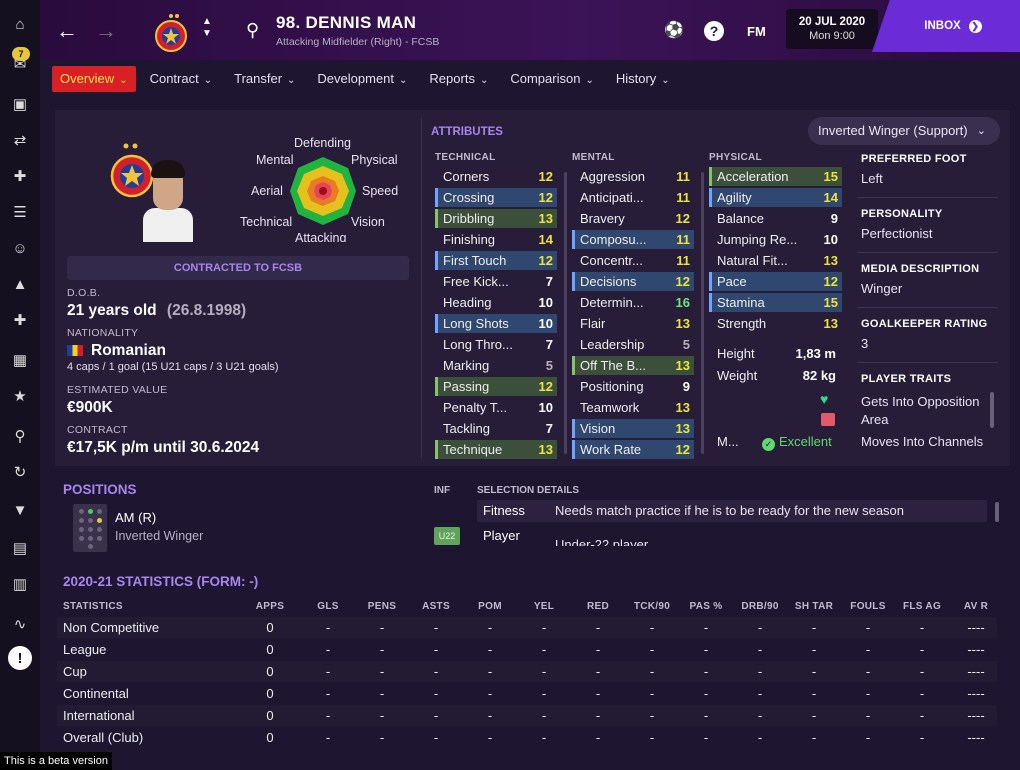  What do you see at coordinates (760, 606) in the screenshot?
I see `stats-header: DRB/90` at bounding box center [760, 606].